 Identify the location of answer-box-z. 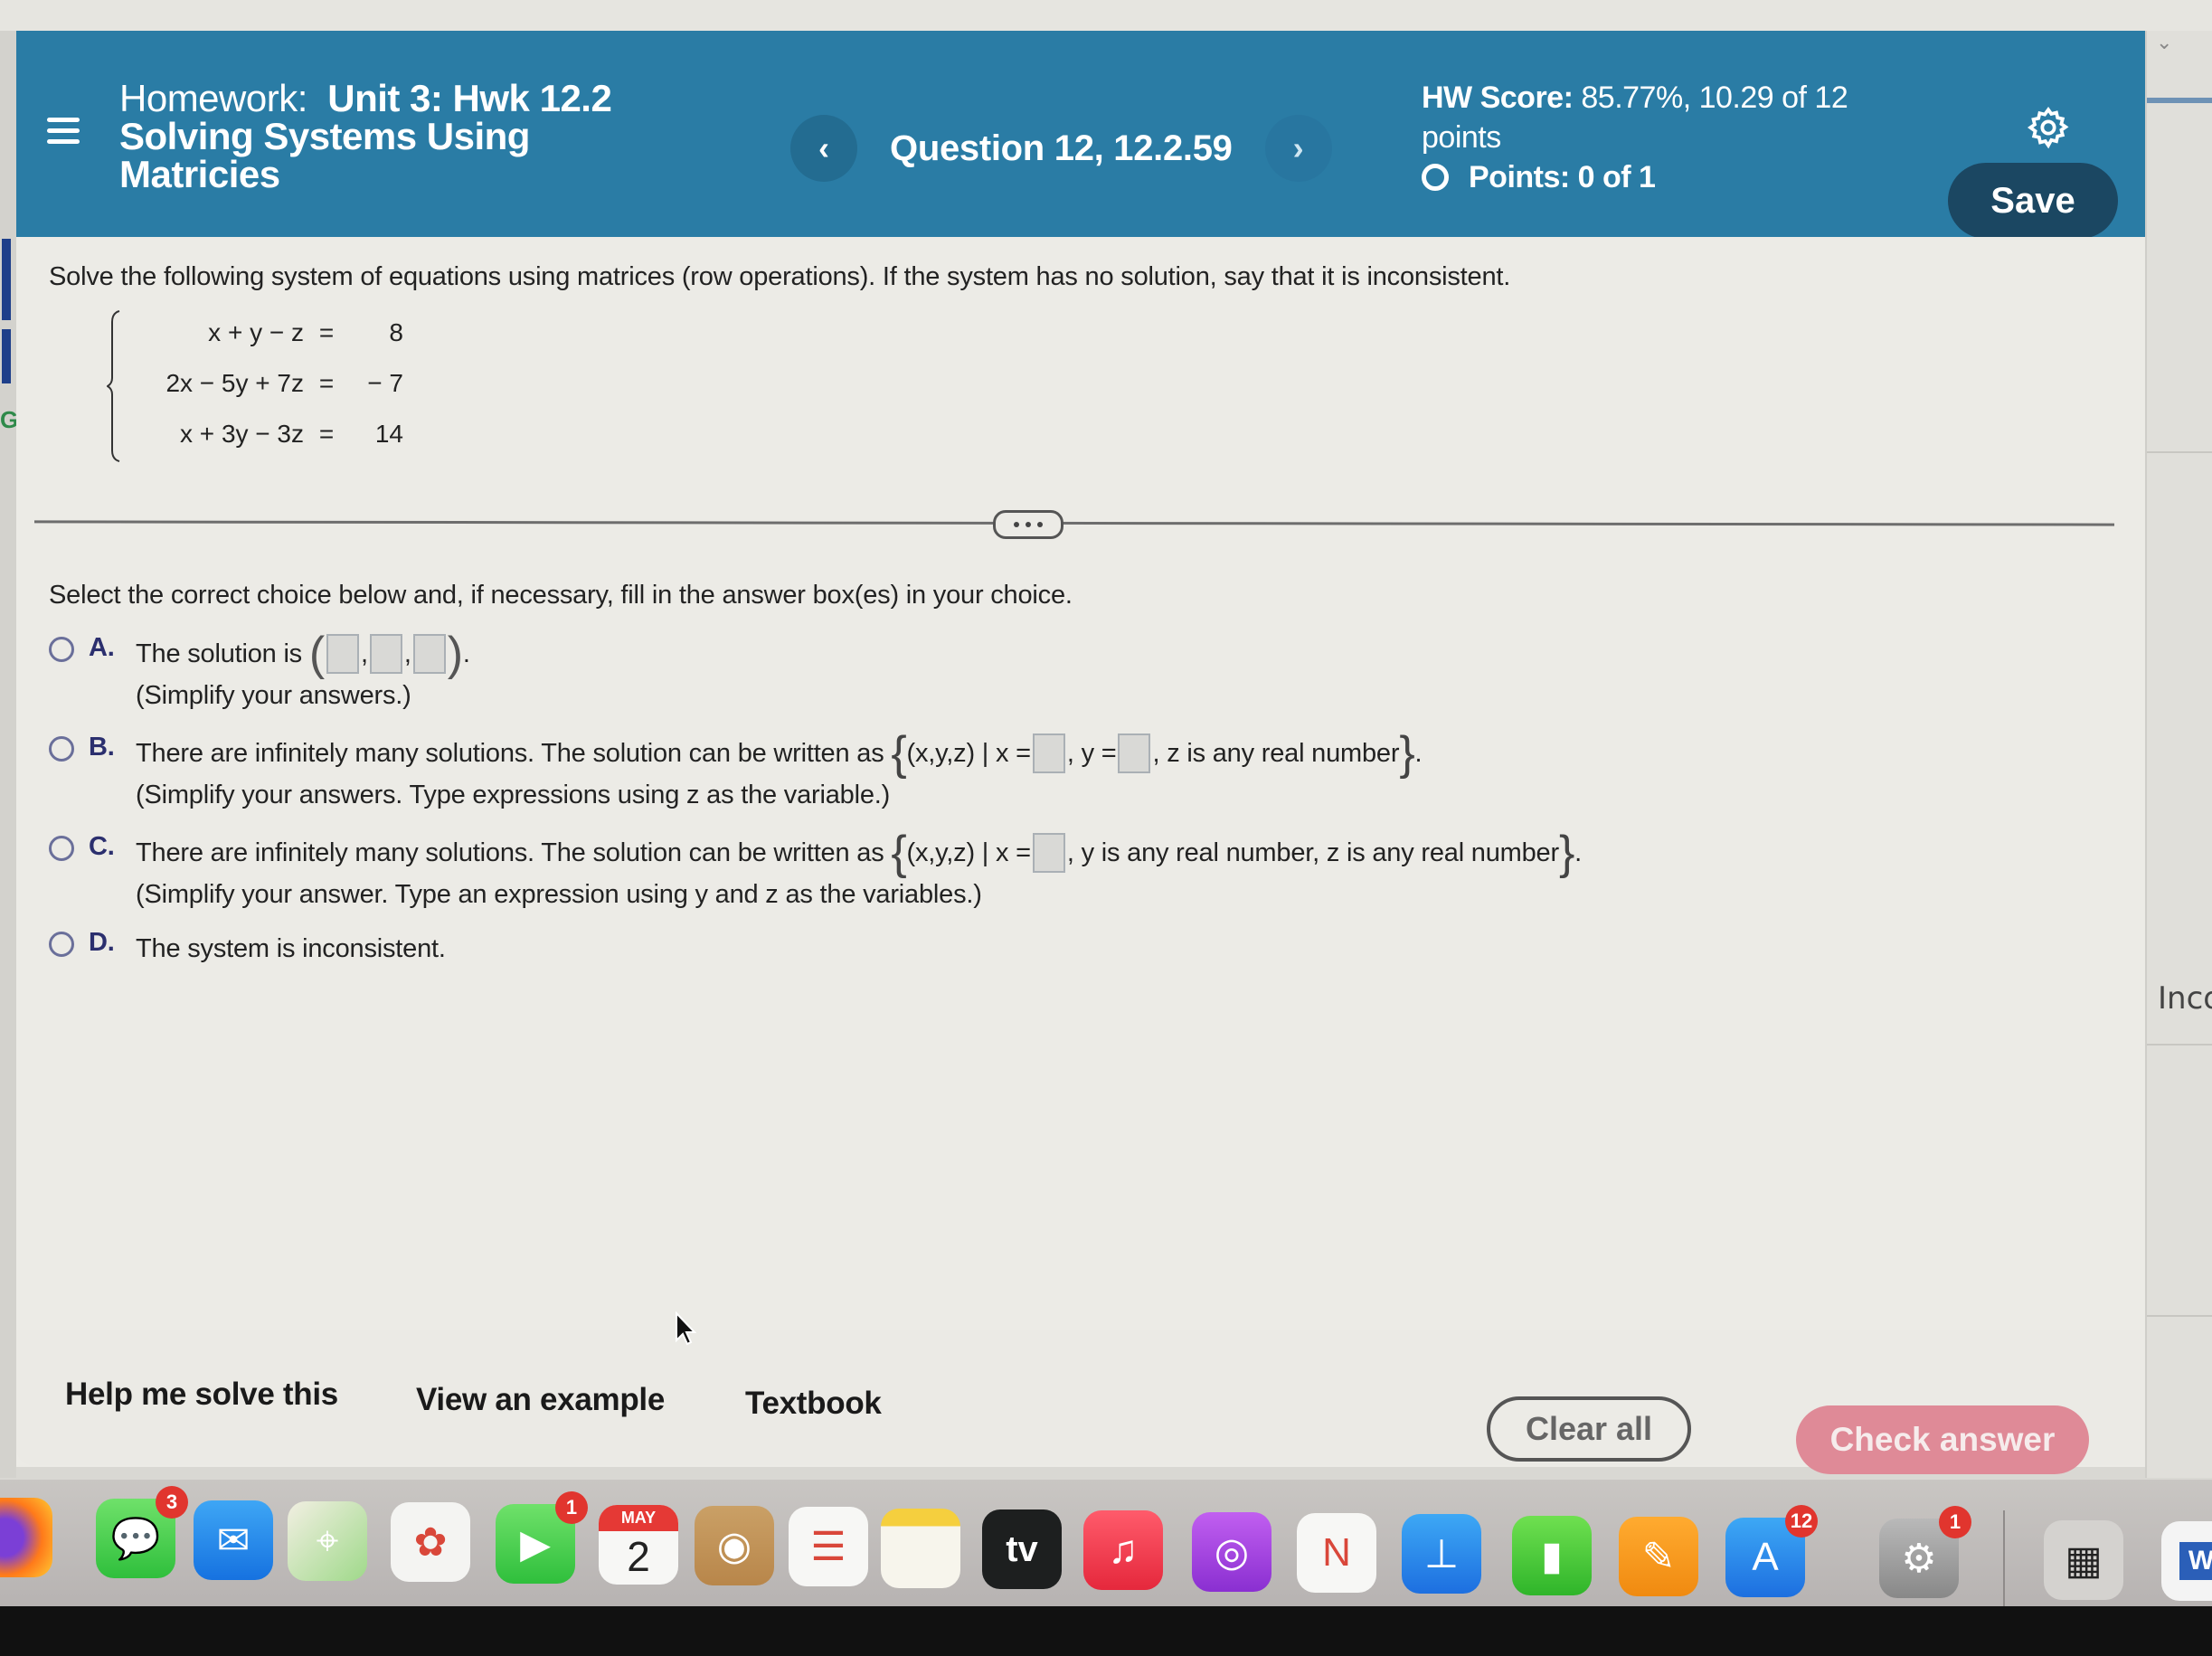
(429, 654).